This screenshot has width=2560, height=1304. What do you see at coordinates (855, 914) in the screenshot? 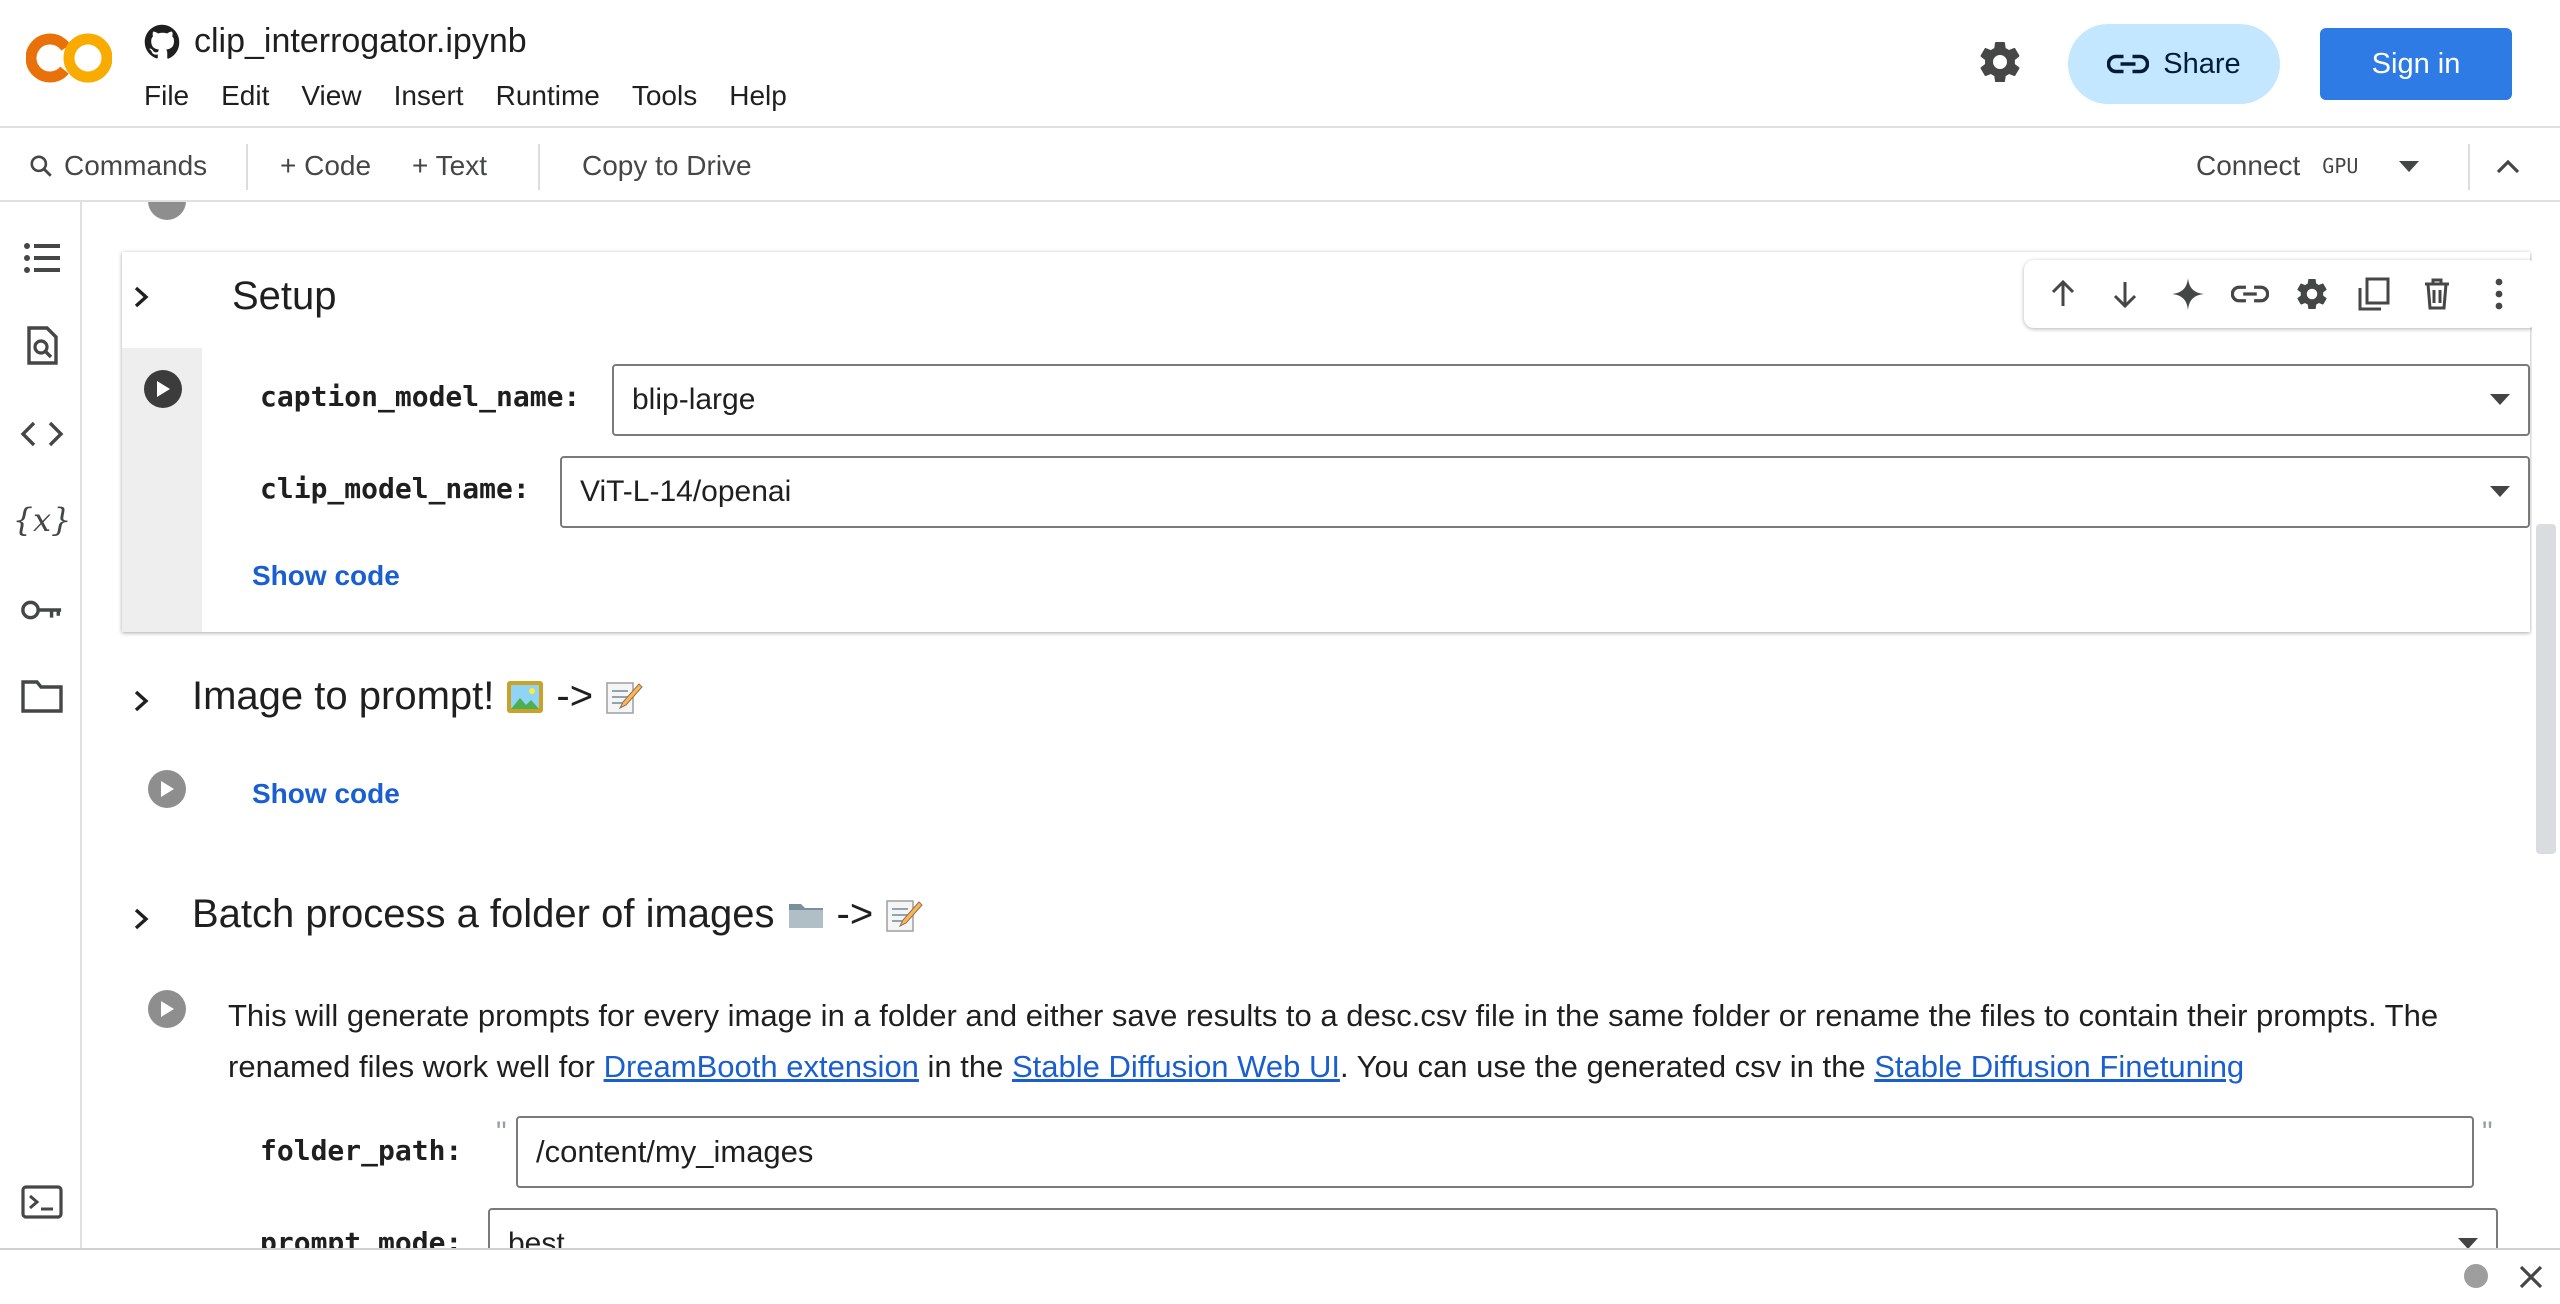
I see `batch-process-arrow: ->` at bounding box center [855, 914].